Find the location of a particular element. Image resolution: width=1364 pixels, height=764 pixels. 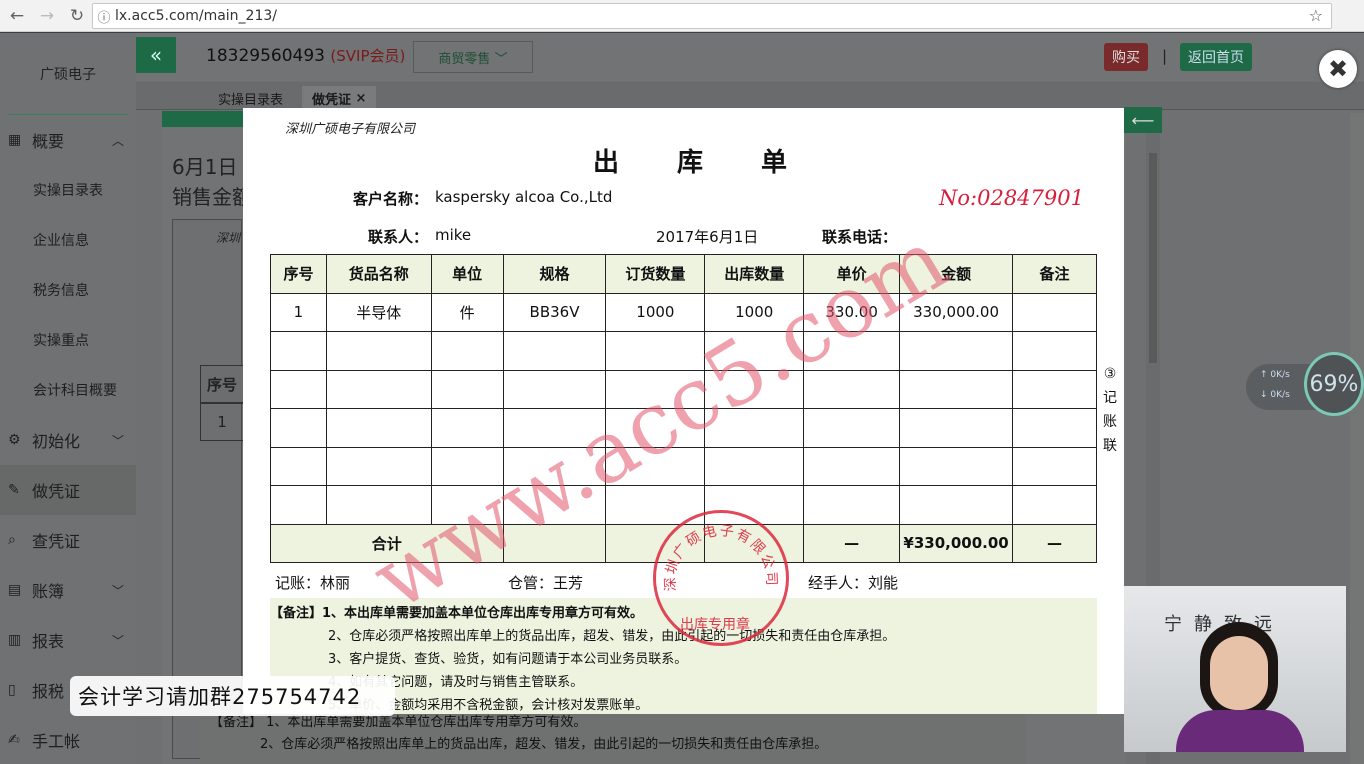

table-header-row: 序号 货品名称 单位 规格 订货数量 出库数量 单价 金额 备注 is located at coordinates (683, 274).